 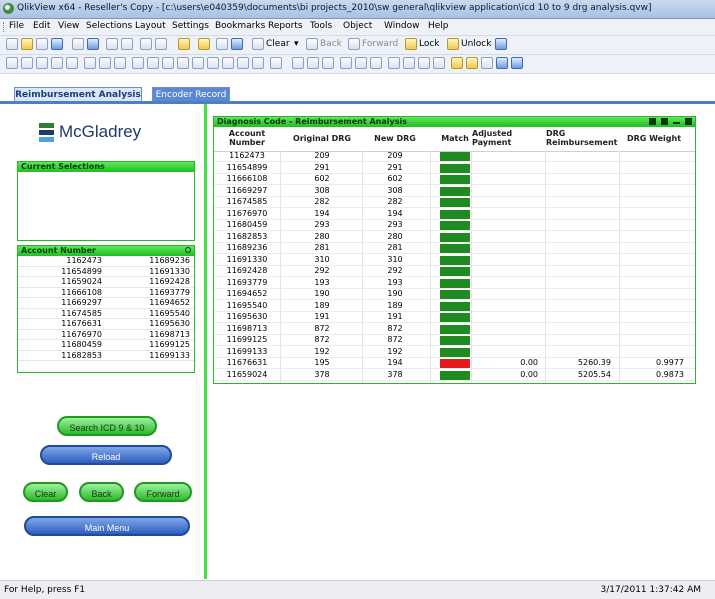 I want to click on tip-icon, so click(x=222, y=44).